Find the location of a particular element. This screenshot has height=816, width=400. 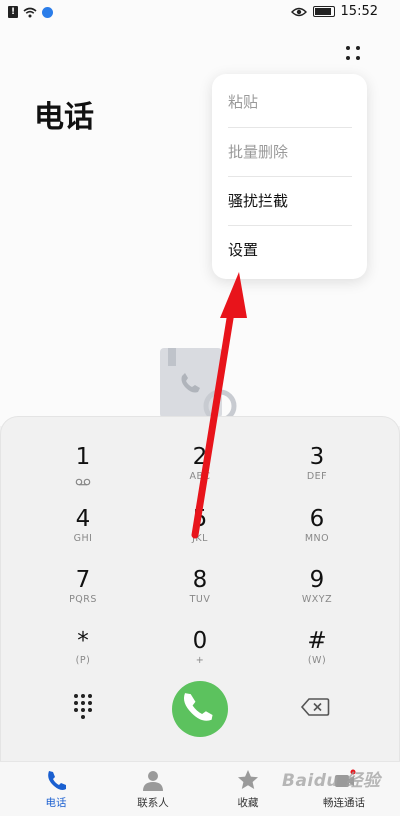

dial-key-4: 4 GHI is located at coordinates (83, 533).